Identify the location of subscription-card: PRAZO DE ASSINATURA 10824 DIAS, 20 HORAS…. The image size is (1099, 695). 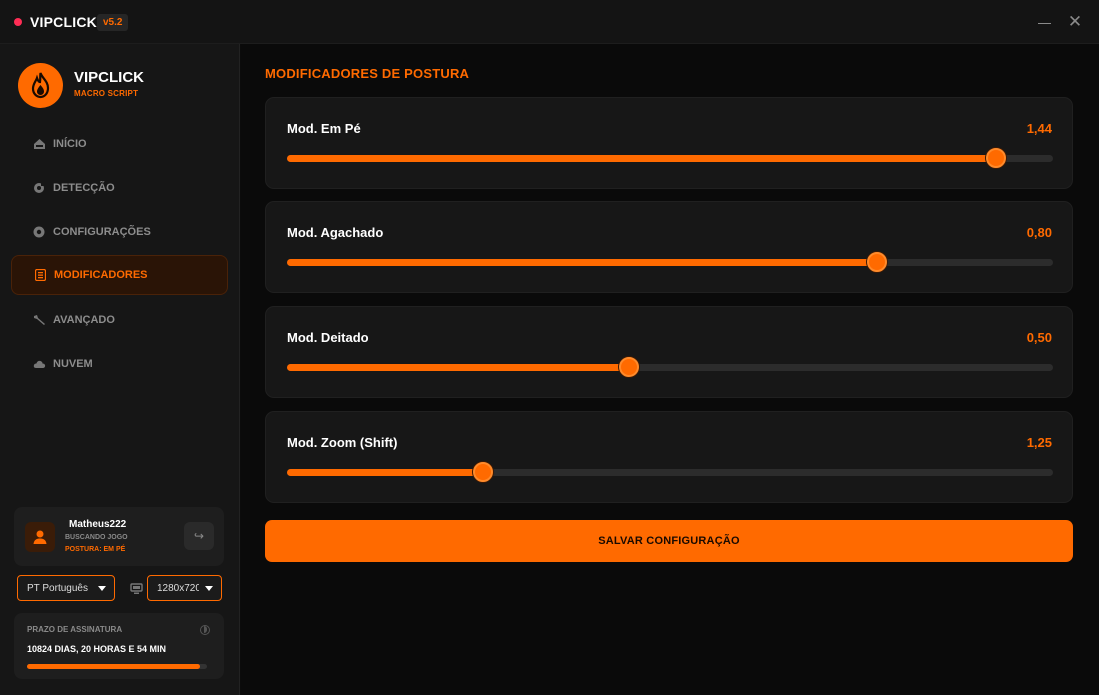
(119, 646).